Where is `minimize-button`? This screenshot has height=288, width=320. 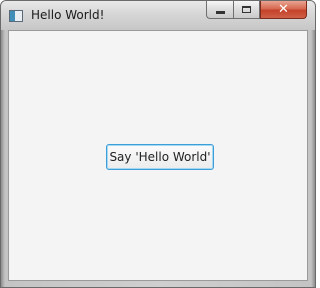 minimize-button is located at coordinates (219, 10).